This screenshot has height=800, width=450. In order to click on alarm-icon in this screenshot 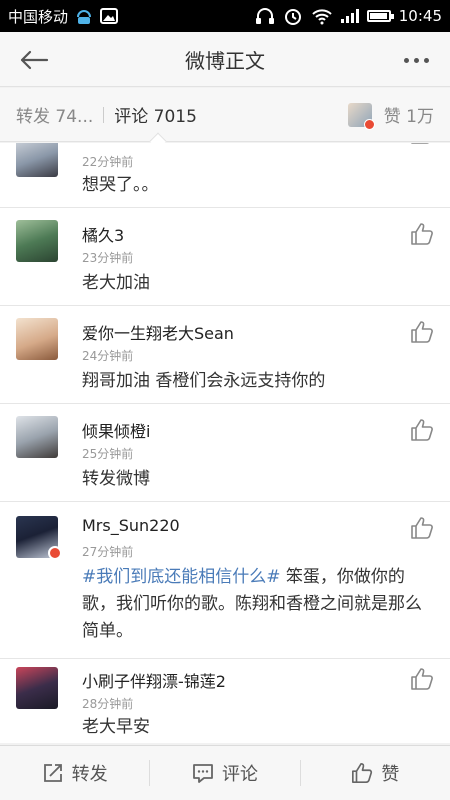, I will do `click(292, 17)`.